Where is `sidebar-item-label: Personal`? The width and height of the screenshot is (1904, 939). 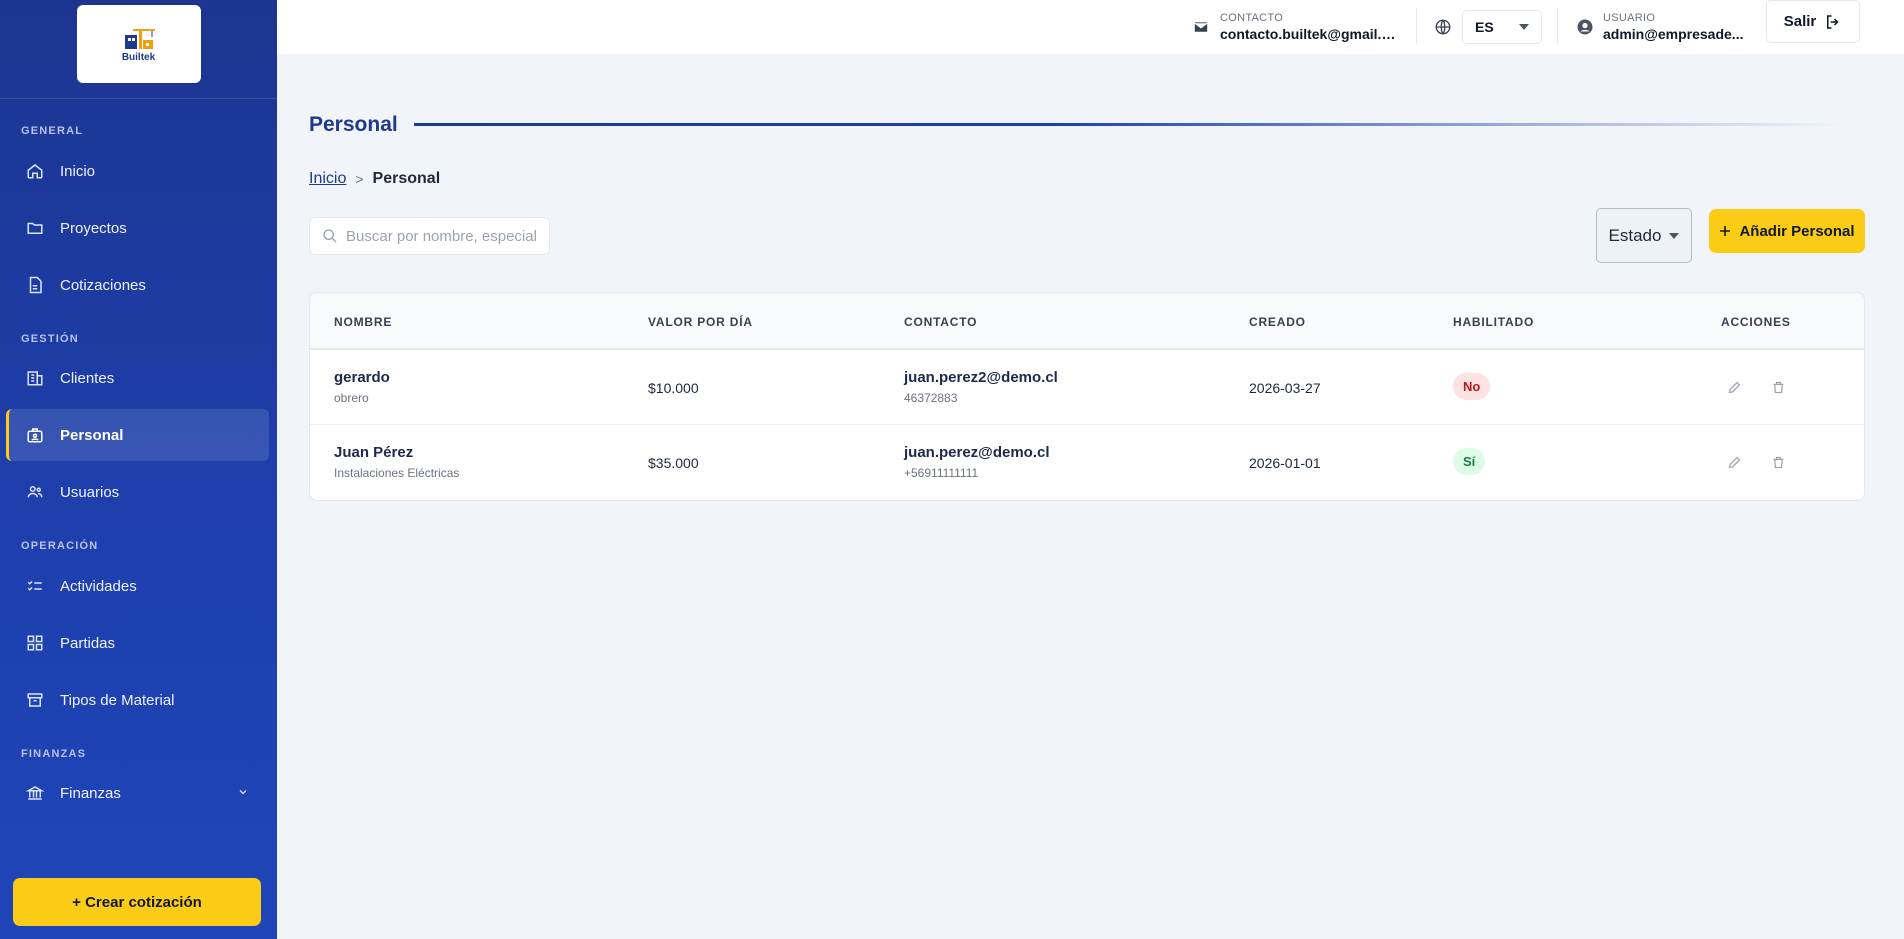 sidebar-item-label: Personal is located at coordinates (92, 435).